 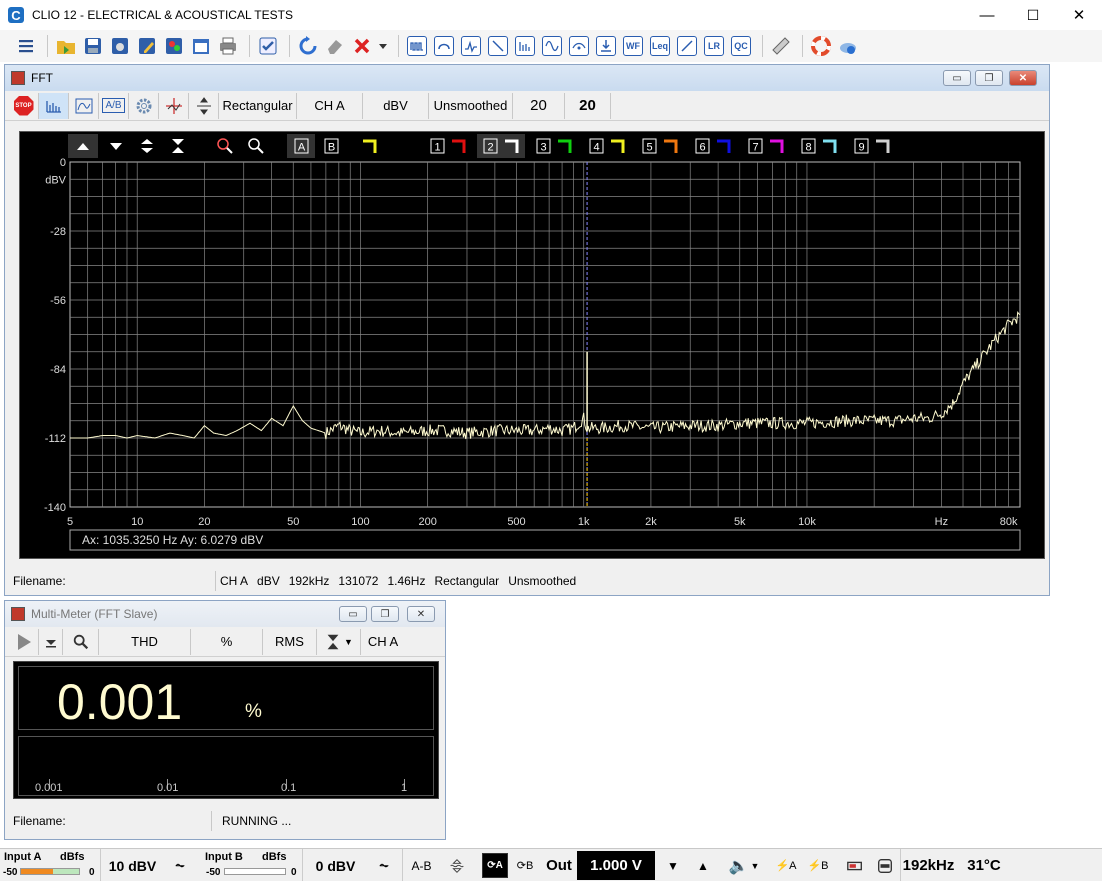 I want to click on mm-minimize-button: ▭, so click(x=353, y=614).